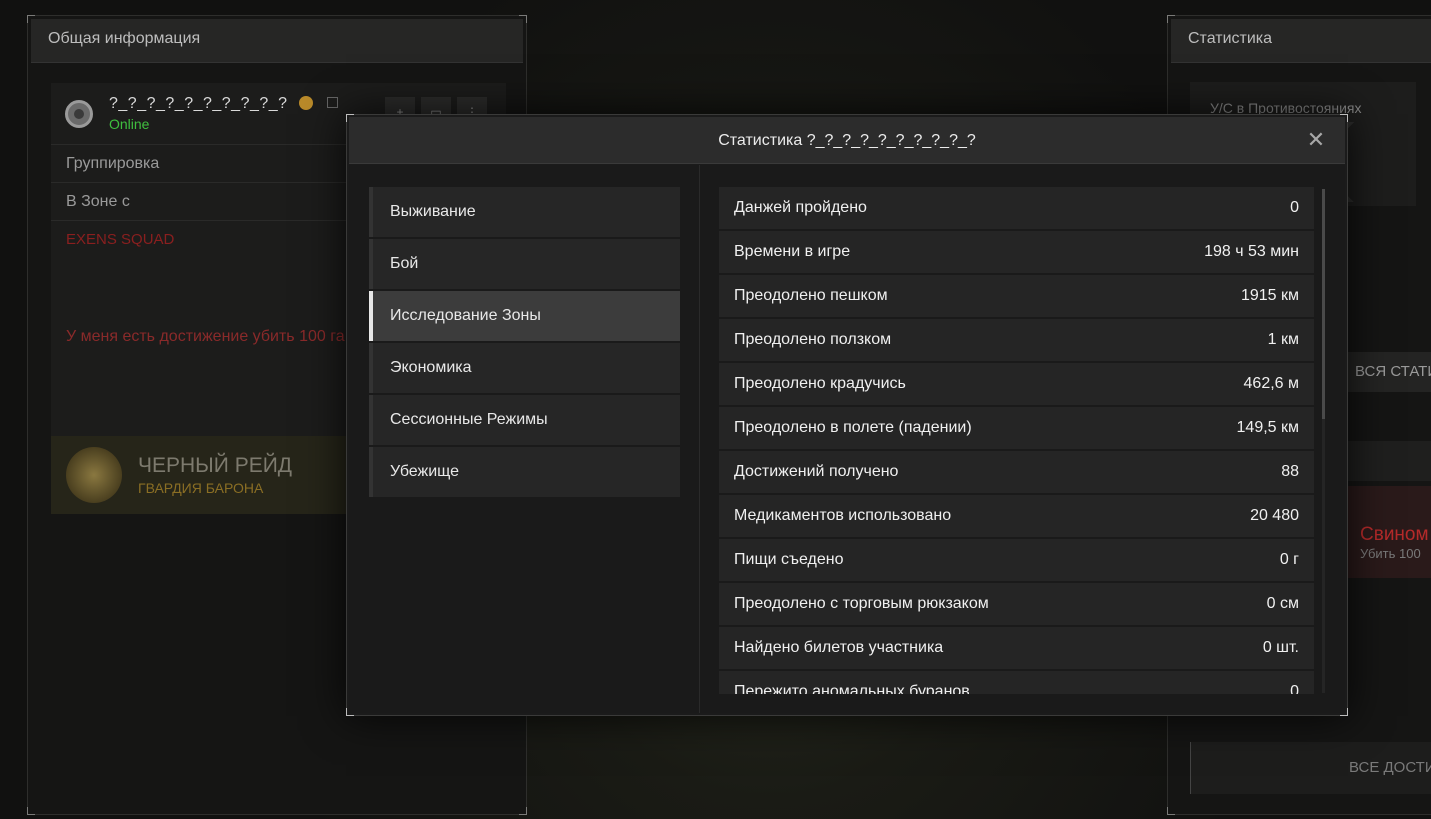  Describe the element at coordinates (1289, 559) in the screenshot. I see `stat-value: 0 г` at that location.